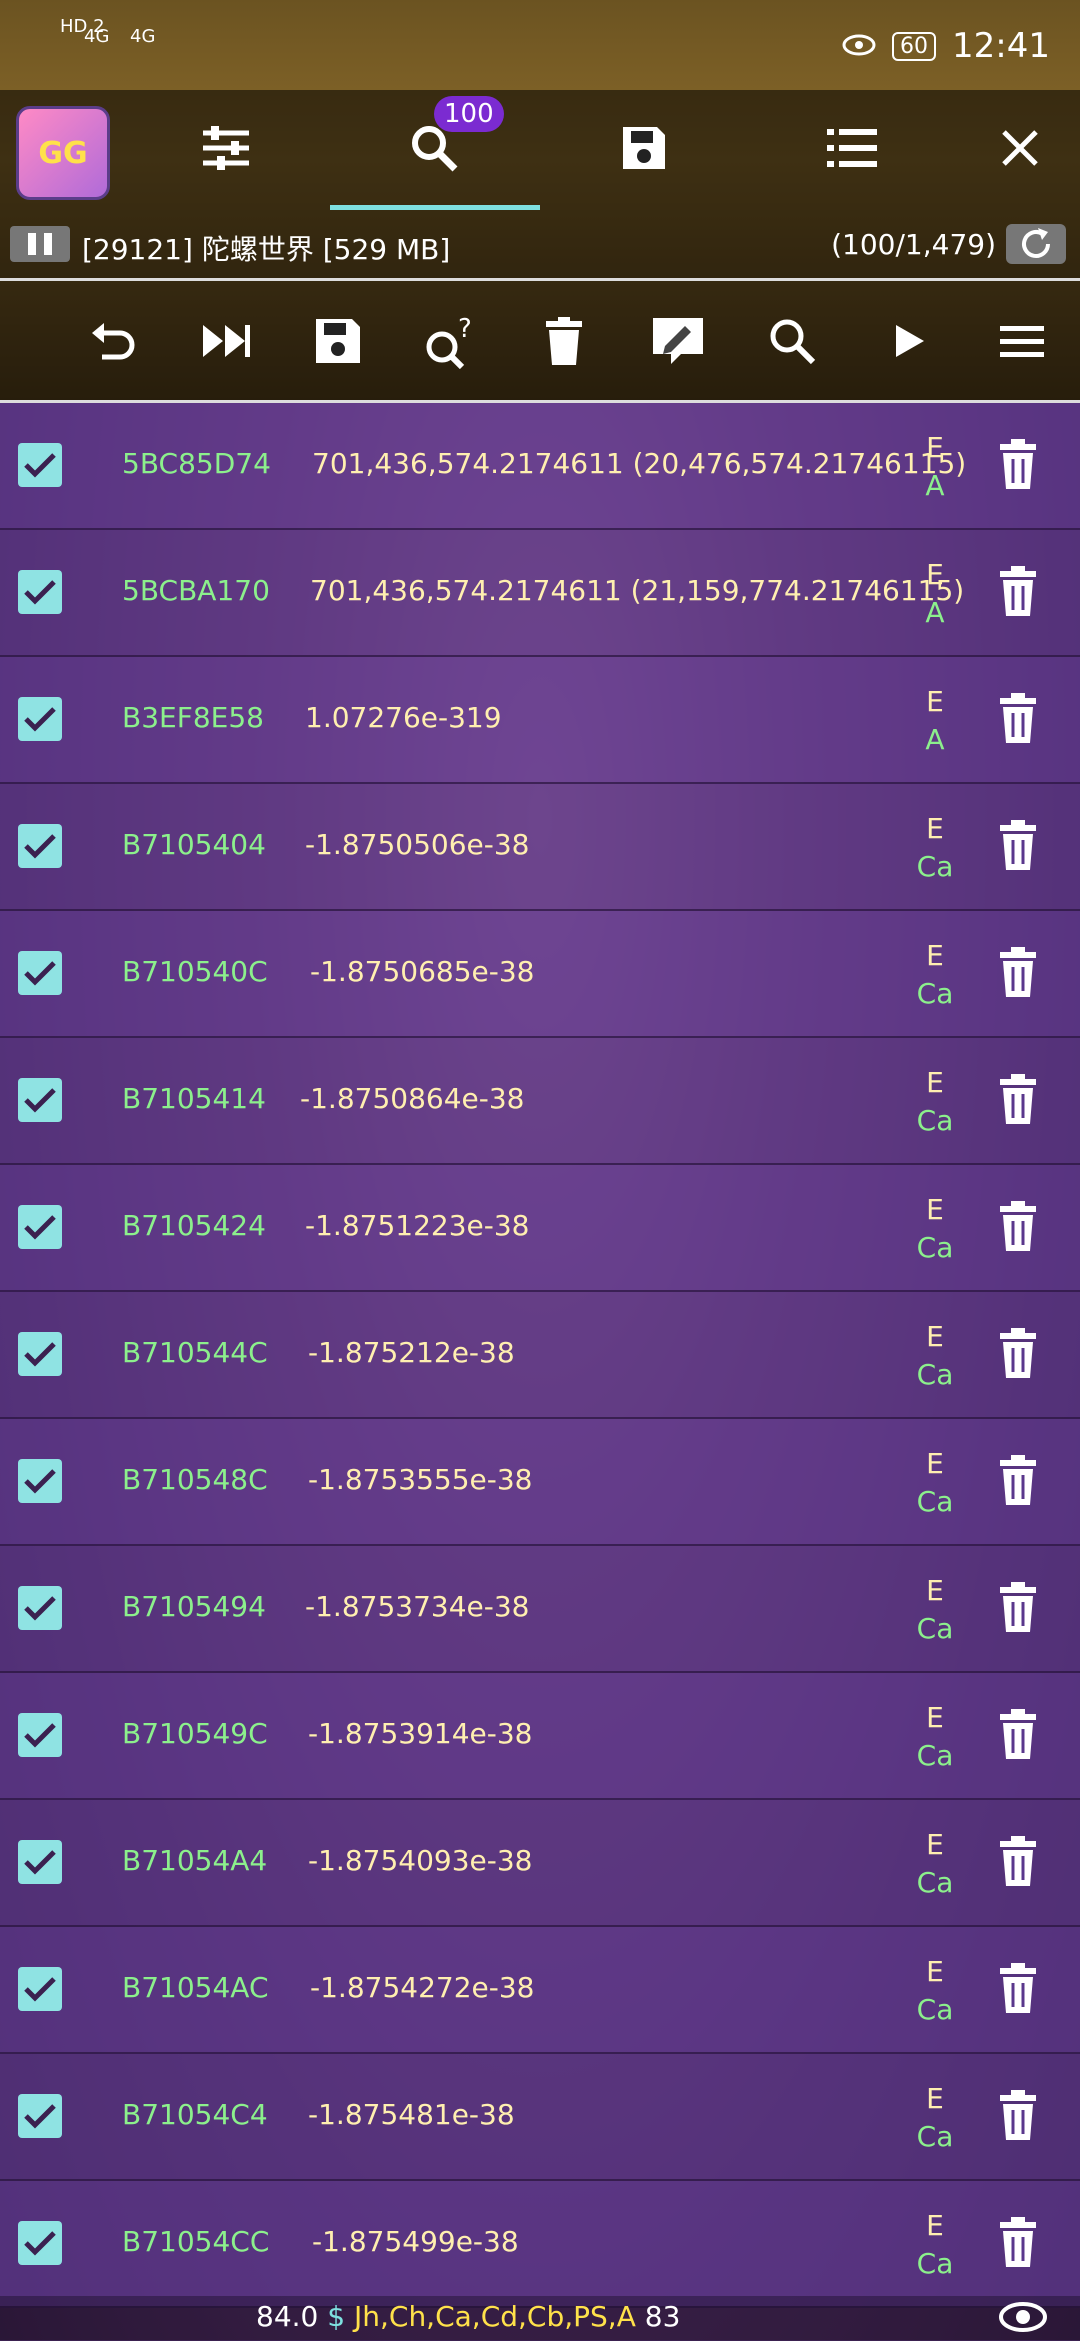 This screenshot has height=2341, width=1080. Describe the element at coordinates (195, 971) in the screenshot. I see `result-address: B710540C` at that location.